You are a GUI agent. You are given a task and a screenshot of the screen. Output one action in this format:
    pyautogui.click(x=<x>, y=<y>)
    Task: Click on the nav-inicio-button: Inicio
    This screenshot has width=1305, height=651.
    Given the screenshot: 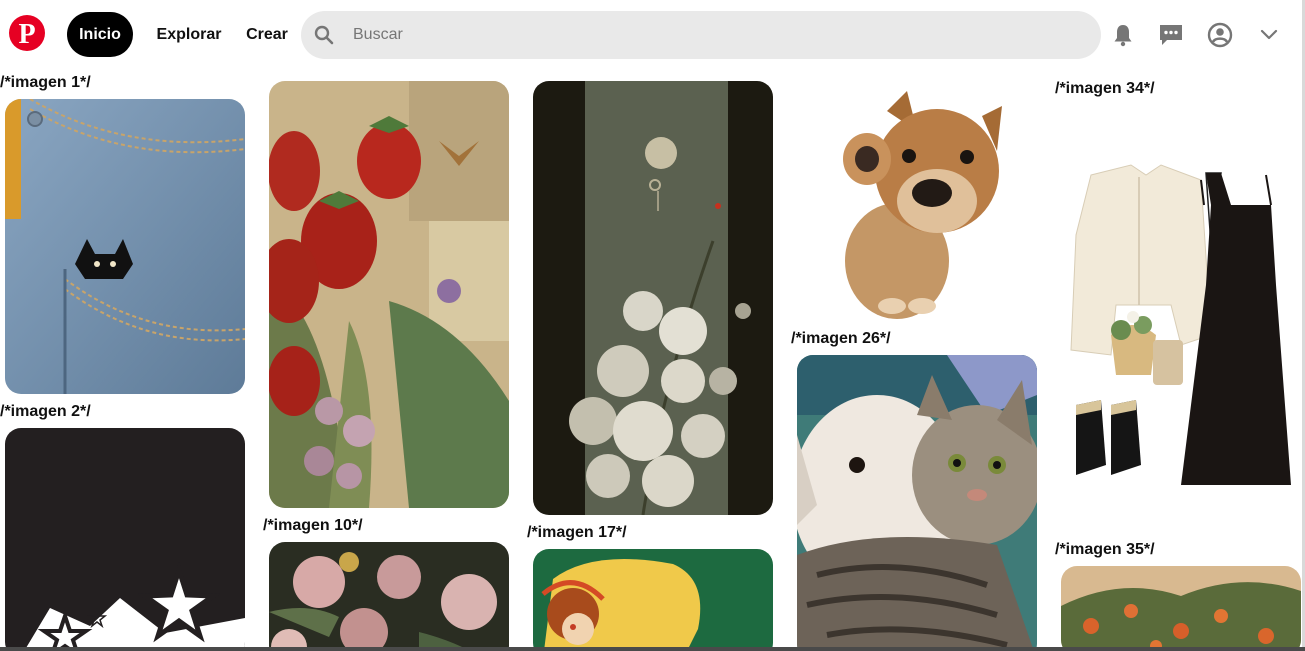 What is the action you would take?
    pyautogui.click(x=100, y=34)
    